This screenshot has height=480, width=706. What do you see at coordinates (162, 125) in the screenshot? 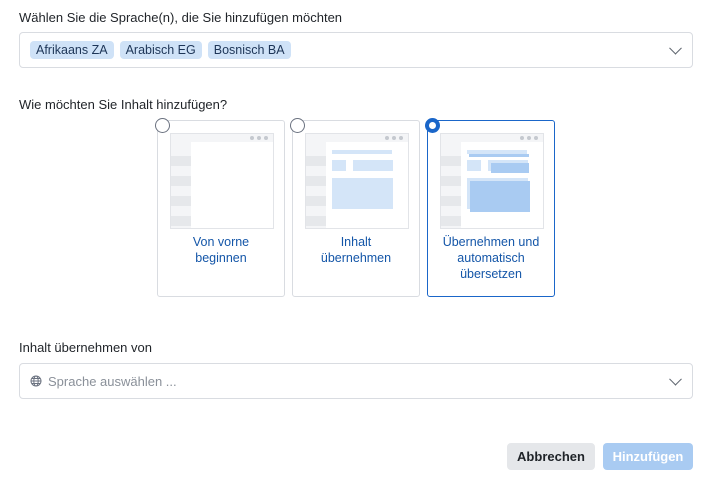
I see `radio-start-fresh` at bounding box center [162, 125].